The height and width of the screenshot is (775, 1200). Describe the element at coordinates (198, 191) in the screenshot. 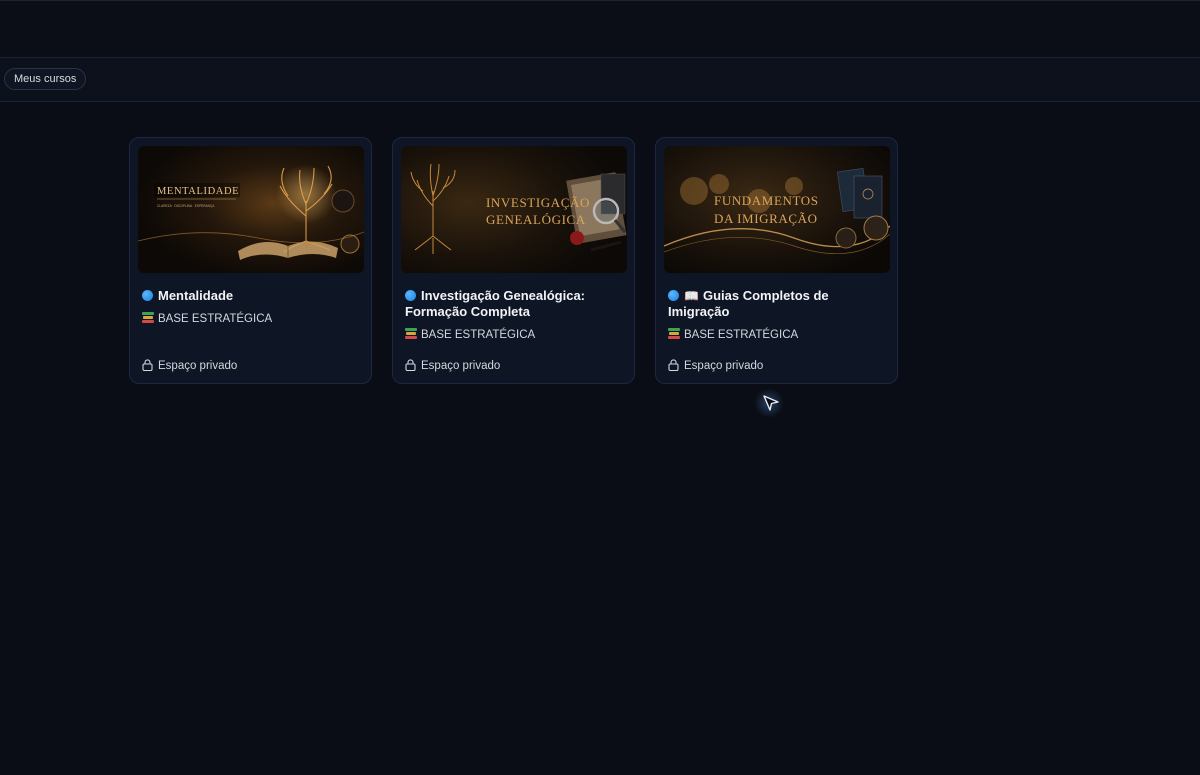

I see `thumbnail-title-text: MENTALIDADE` at that location.